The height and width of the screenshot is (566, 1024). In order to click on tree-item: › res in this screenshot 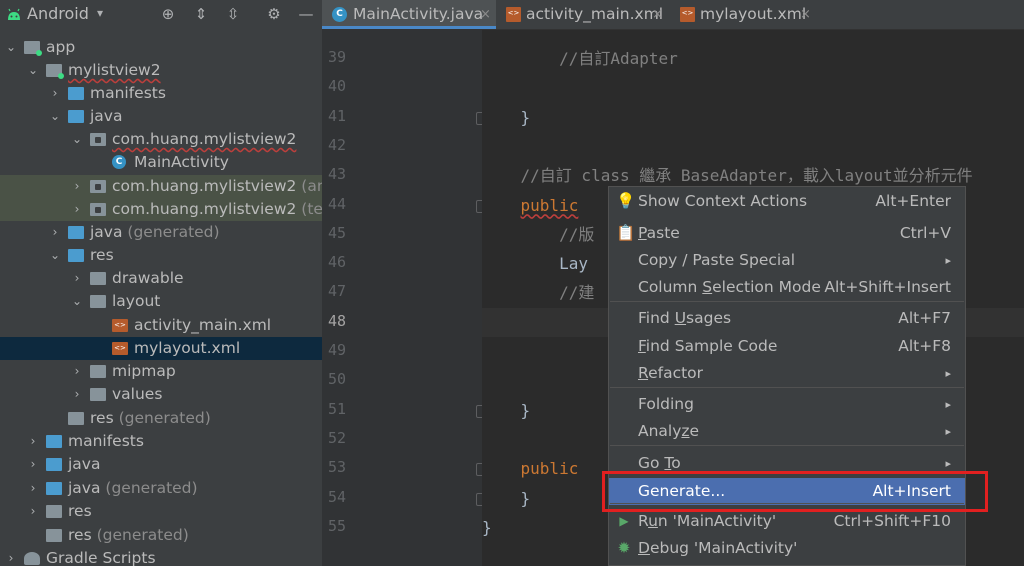, I will do `click(161, 511)`.